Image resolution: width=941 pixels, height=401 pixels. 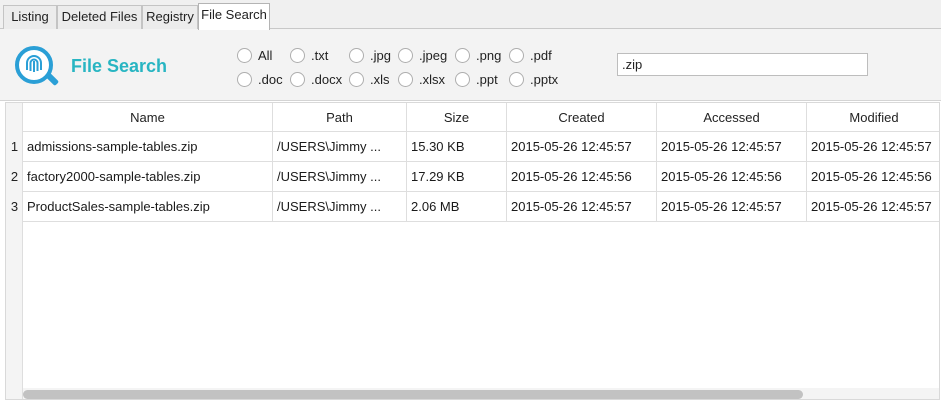 I want to click on cell-created: 2015-05-26 12:45:56, so click(x=582, y=176).